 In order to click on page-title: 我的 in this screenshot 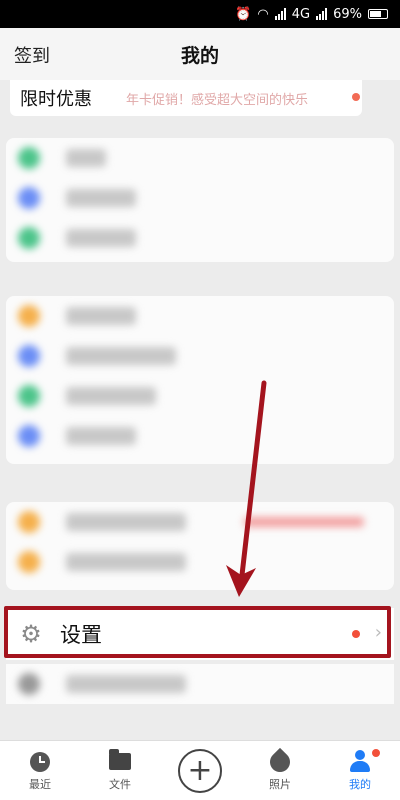, I will do `click(199, 56)`.